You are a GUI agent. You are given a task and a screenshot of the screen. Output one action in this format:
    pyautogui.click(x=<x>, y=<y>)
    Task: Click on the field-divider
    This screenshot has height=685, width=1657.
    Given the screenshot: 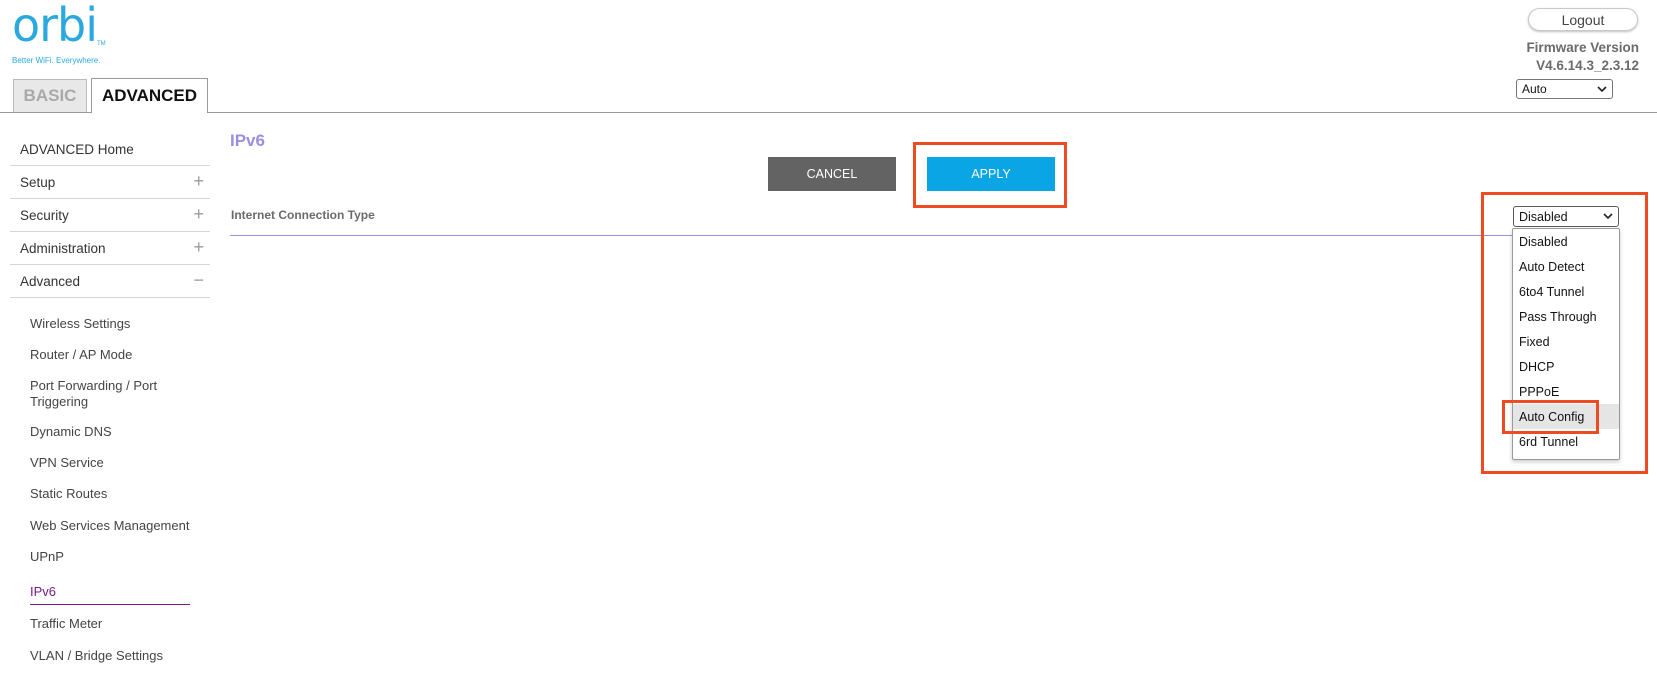 What is the action you would take?
    pyautogui.click(x=872, y=235)
    